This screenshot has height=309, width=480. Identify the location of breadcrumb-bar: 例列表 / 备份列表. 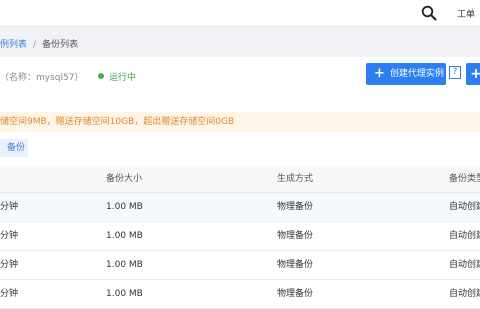
(240, 42).